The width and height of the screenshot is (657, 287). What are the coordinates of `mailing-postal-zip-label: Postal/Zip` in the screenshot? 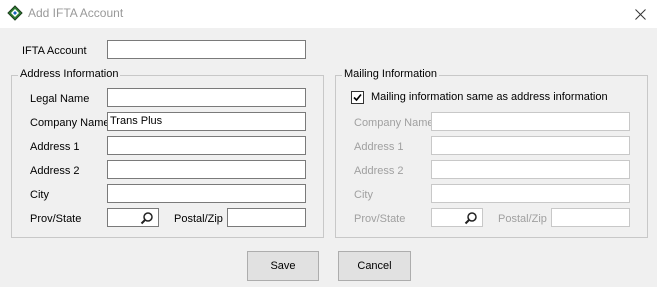 It's located at (522, 219).